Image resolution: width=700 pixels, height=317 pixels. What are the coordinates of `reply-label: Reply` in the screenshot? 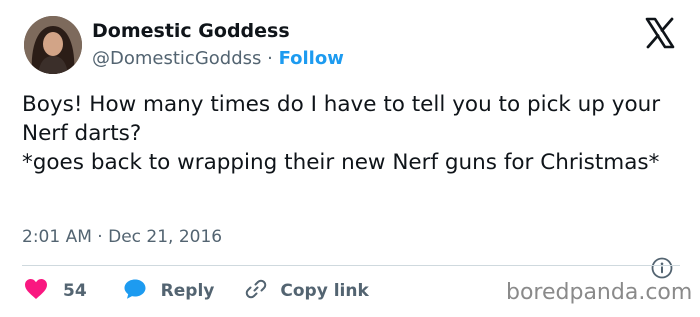 It's located at (187, 291).